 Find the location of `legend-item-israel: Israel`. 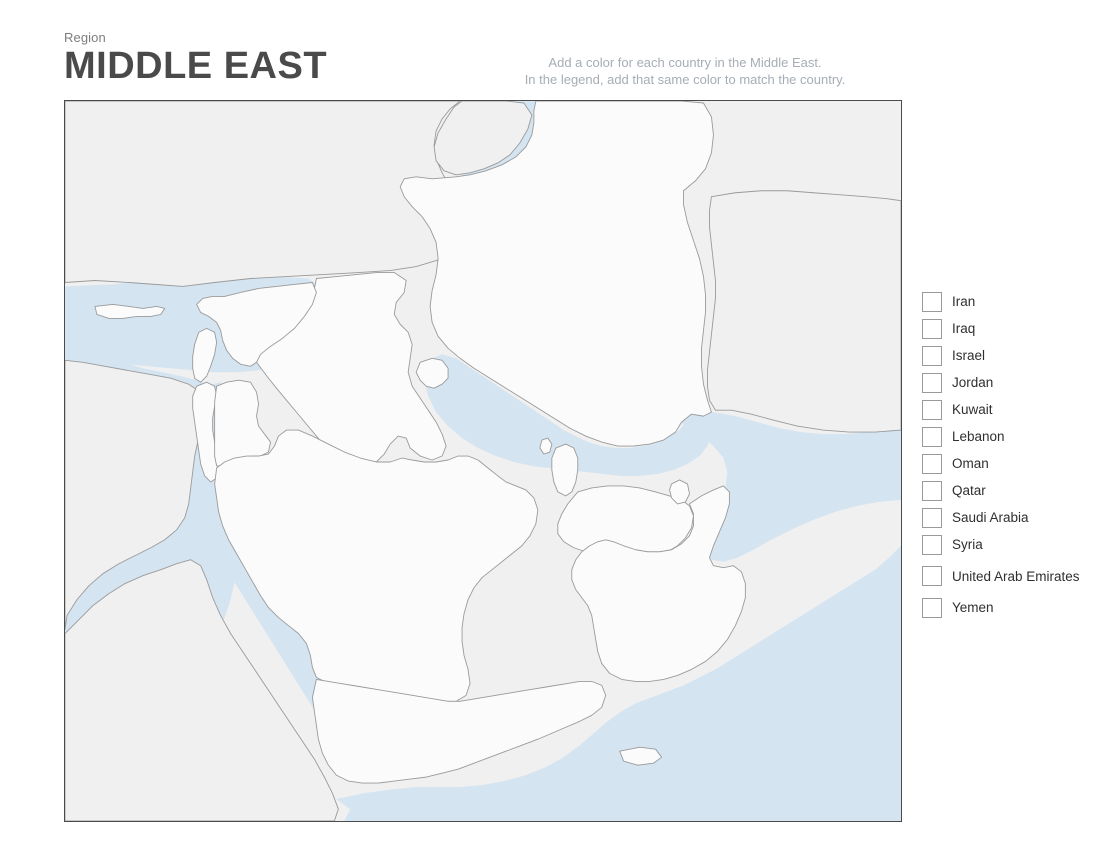

legend-item-israel: Israel is located at coordinates (1008, 355).